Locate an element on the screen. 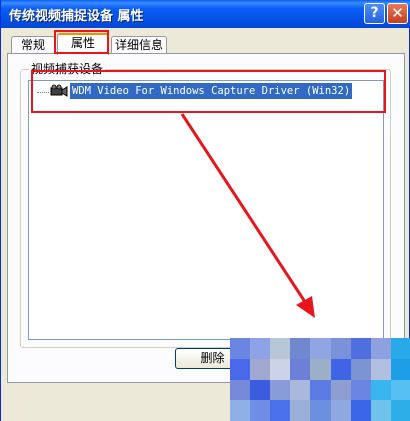  tab-properties: 属性 is located at coordinates (83, 44).